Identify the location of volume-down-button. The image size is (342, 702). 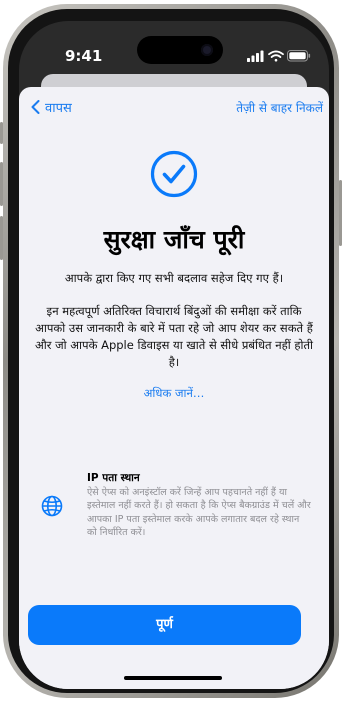
(1, 238).